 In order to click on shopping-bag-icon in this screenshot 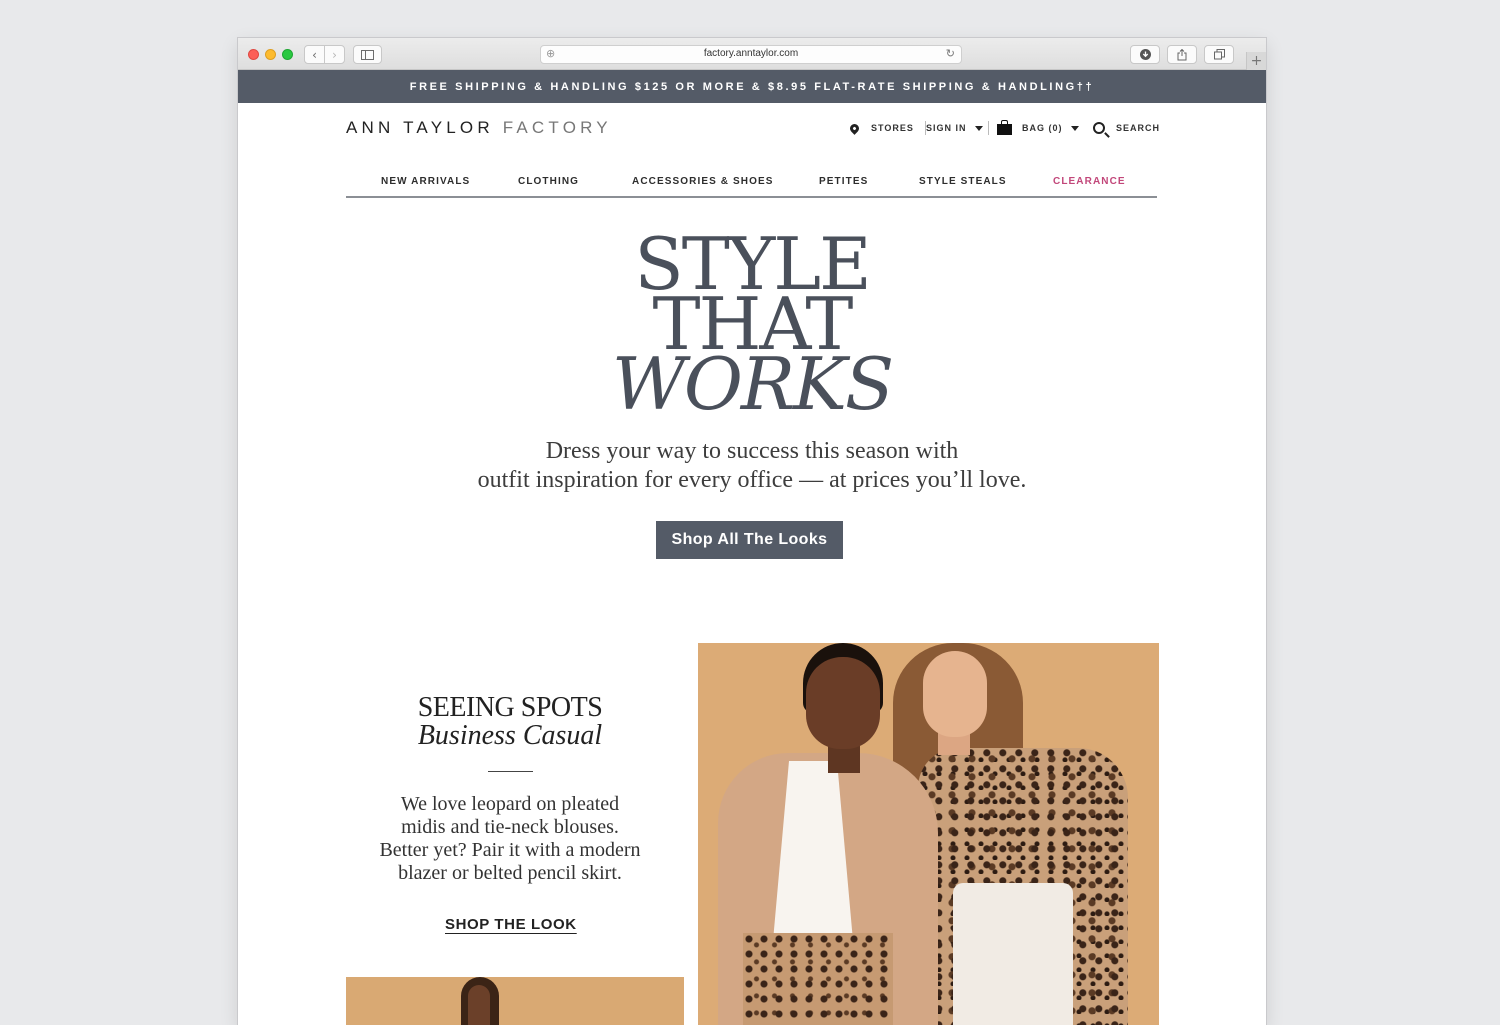, I will do `click(1004, 127)`.